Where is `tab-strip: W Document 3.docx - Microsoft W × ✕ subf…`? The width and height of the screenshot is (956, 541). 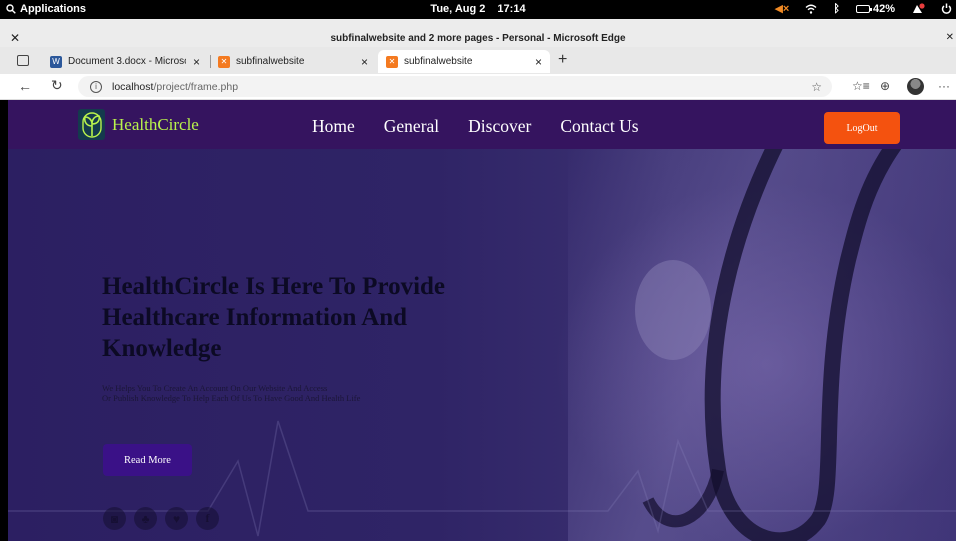
tab-strip: W Document 3.docx - Microsoft W × ✕ subf… is located at coordinates (478, 60).